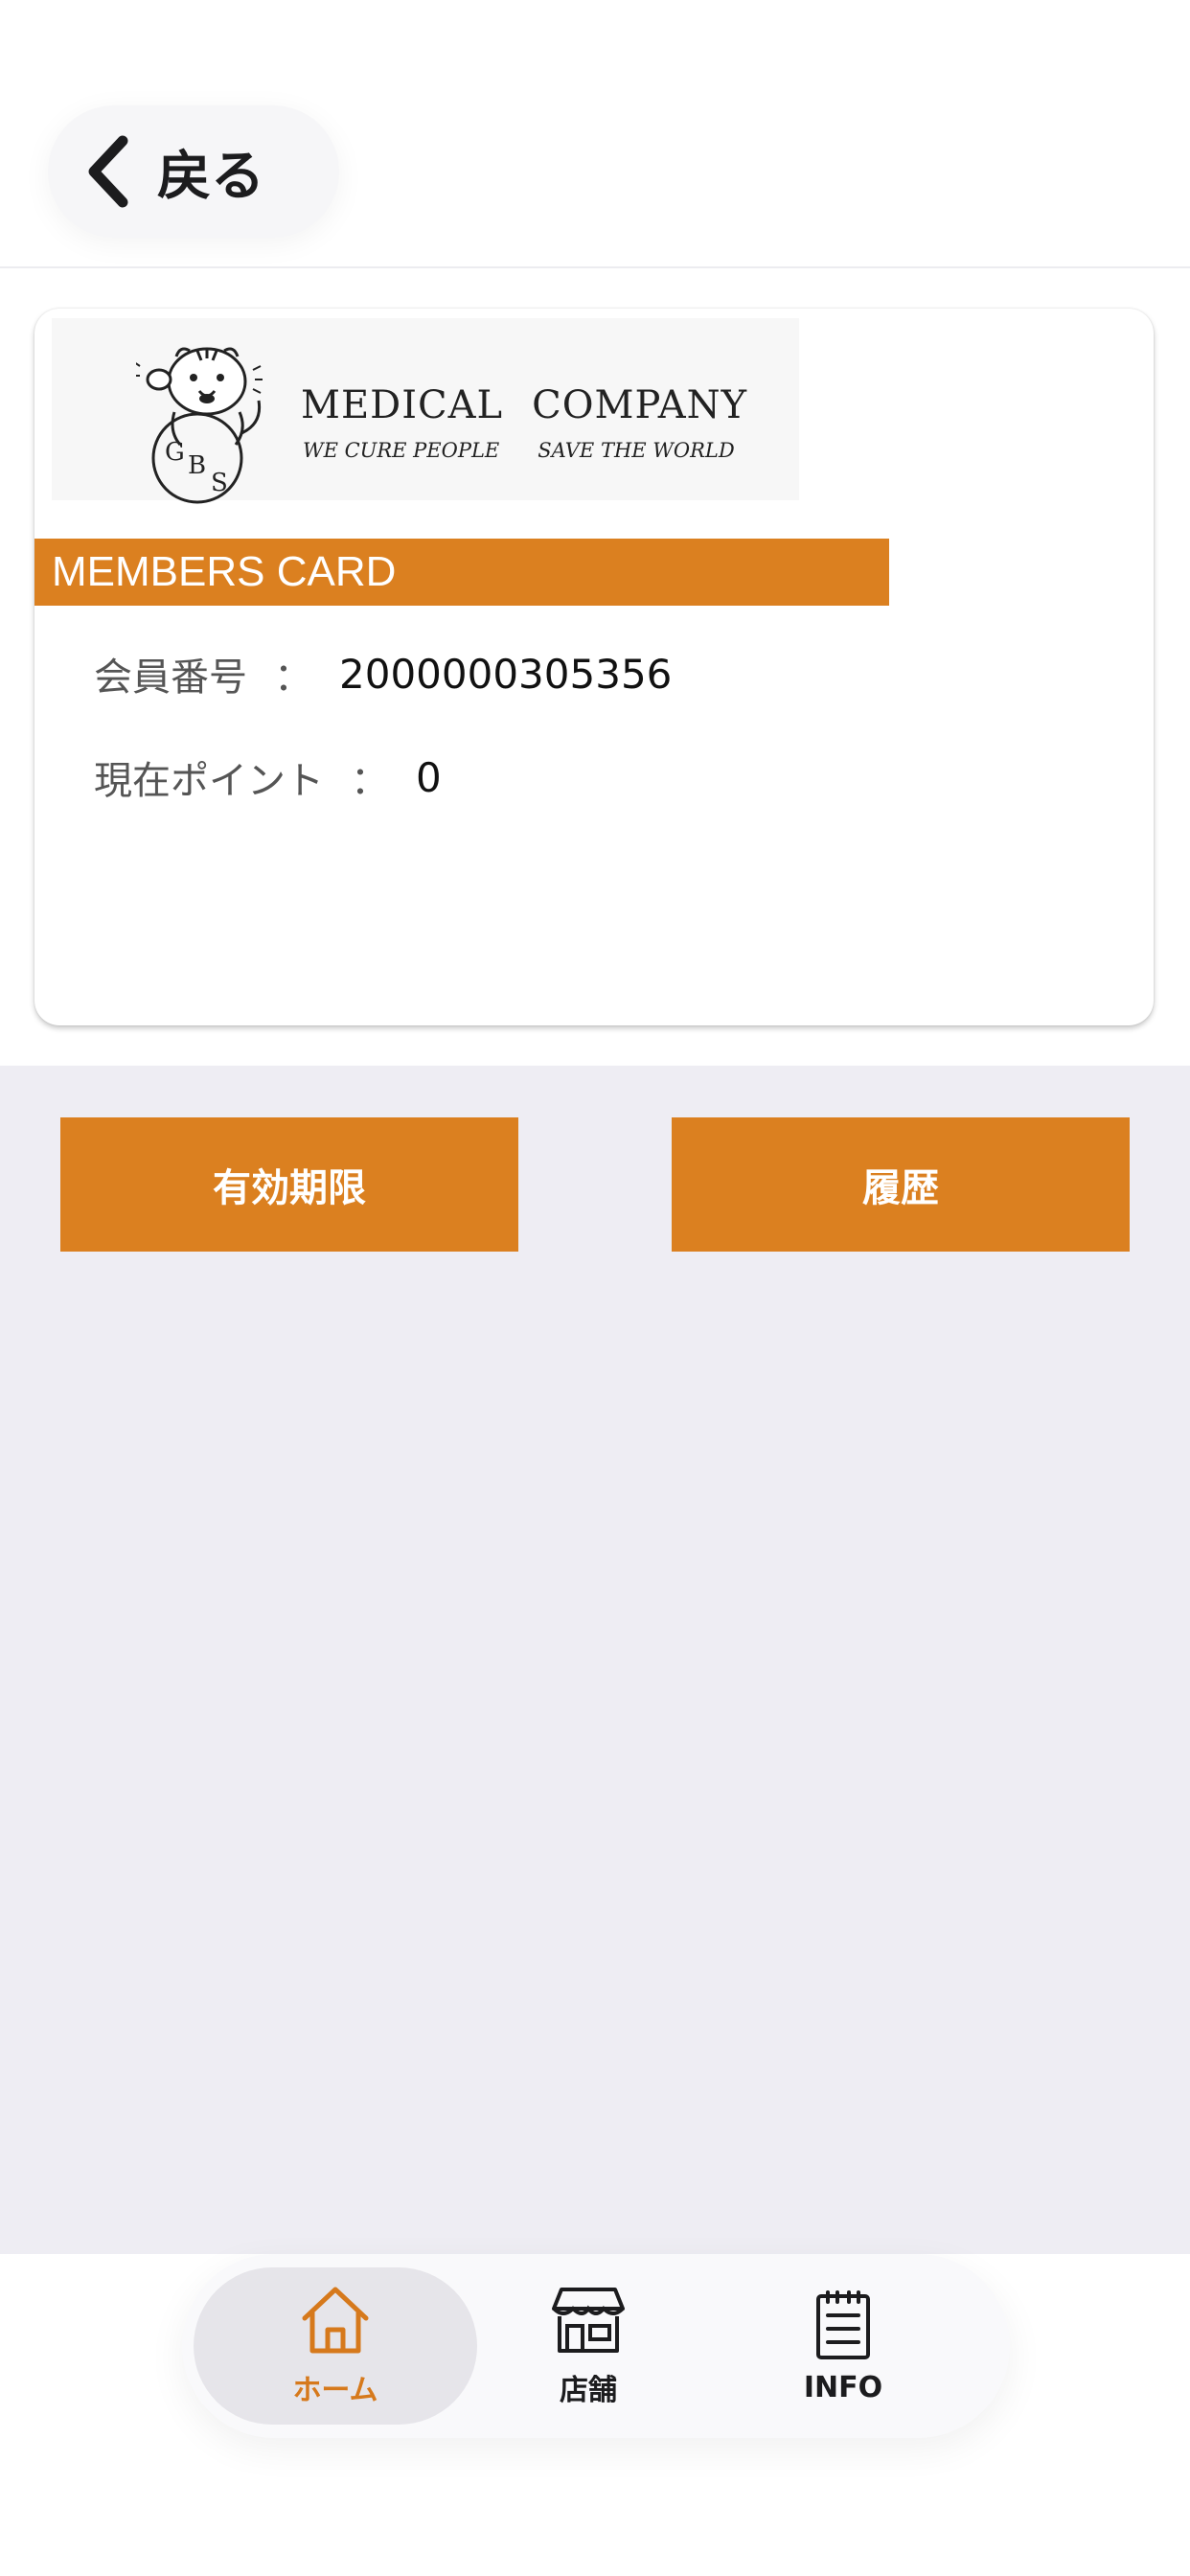 The height and width of the screenshot is (2576, 1190). Describe the element at coordinates (225, 571) in the screenshot. I see `members-card-banner-label: MEMBERS CARD` at that location.